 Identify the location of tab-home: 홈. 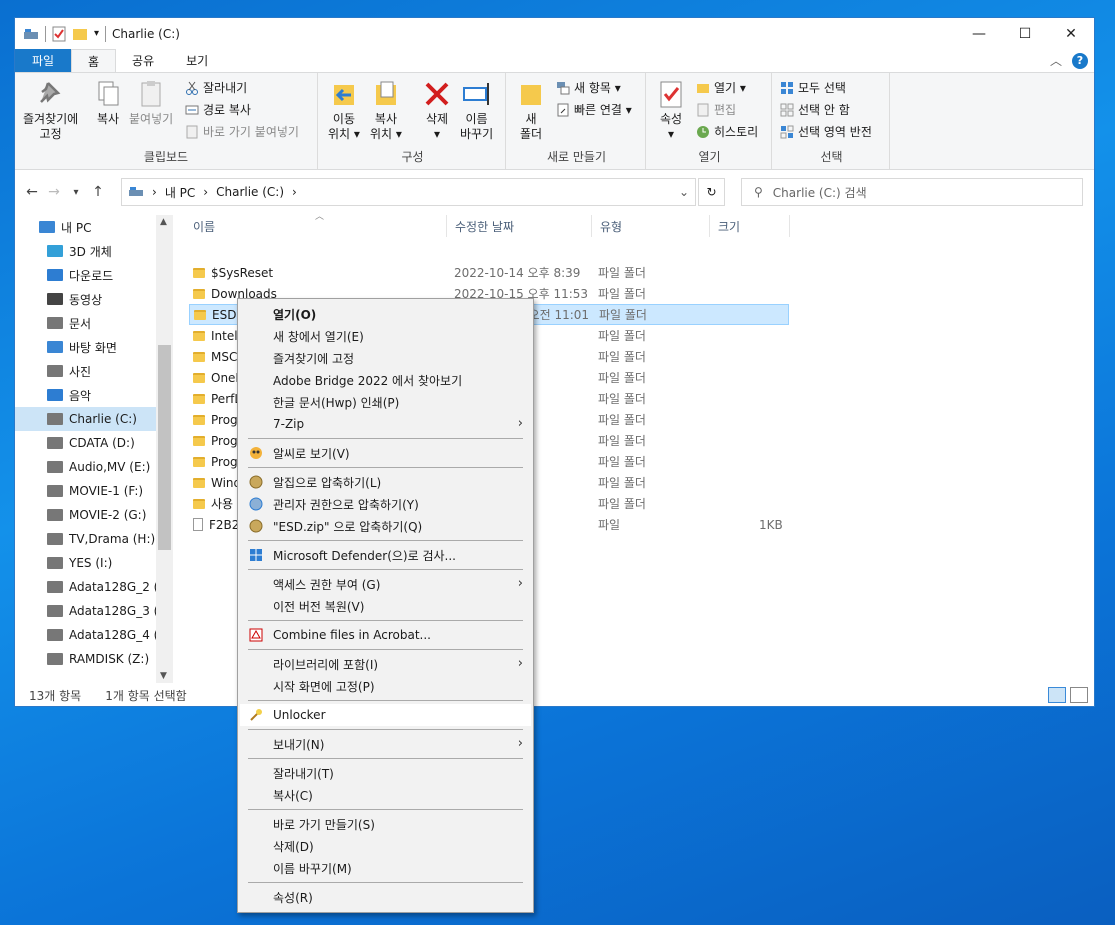
(94, 60).